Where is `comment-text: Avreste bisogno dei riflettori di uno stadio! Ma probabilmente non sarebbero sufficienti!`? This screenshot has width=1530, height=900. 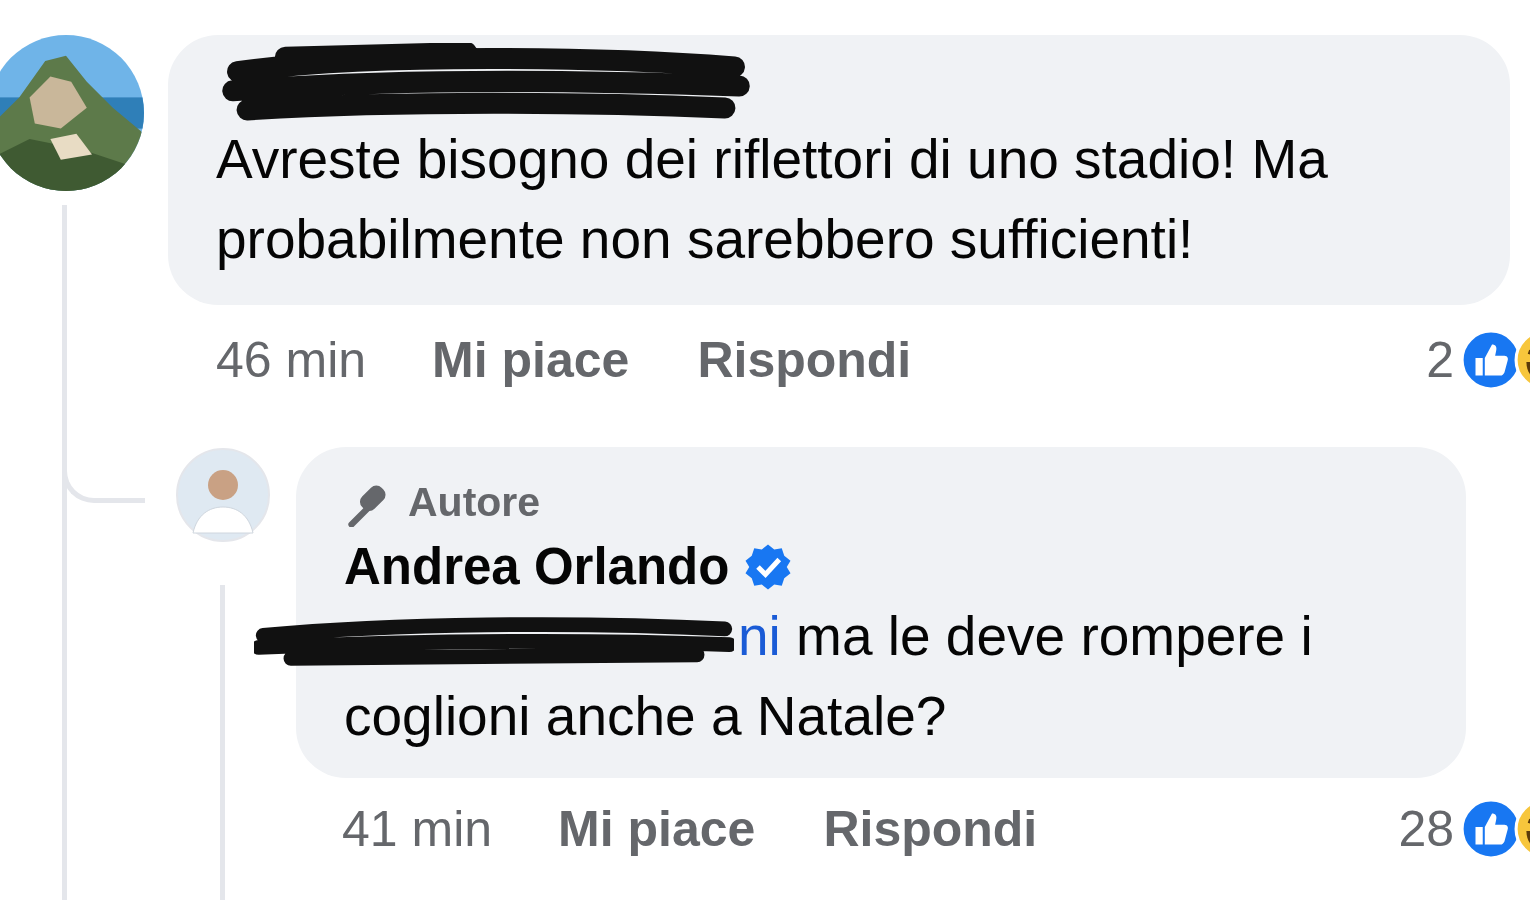 comment-text: Avreste bisogno dei riflettori di uno stadio! Ma probabilmente non sarebbero sufficienti! is located at coordinates (772, 199).